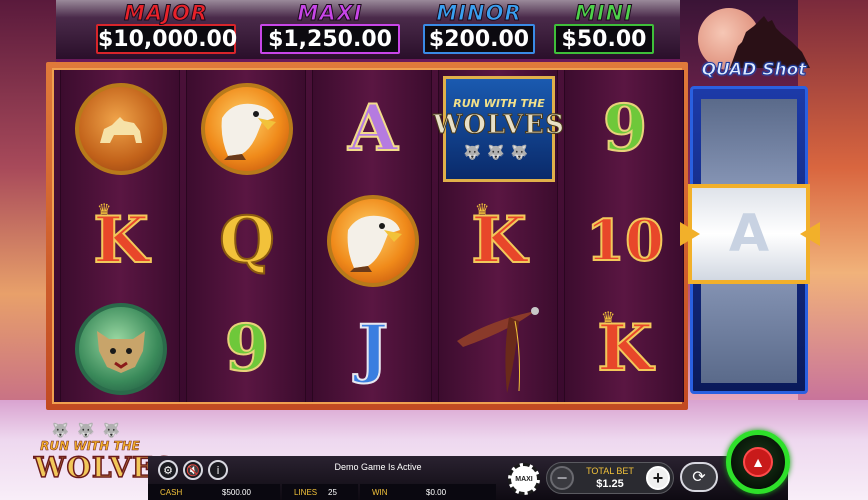 The width and height of the screenshot is (868, 500). I want to click on symbol-lynx-medallion, so click(121, 349).